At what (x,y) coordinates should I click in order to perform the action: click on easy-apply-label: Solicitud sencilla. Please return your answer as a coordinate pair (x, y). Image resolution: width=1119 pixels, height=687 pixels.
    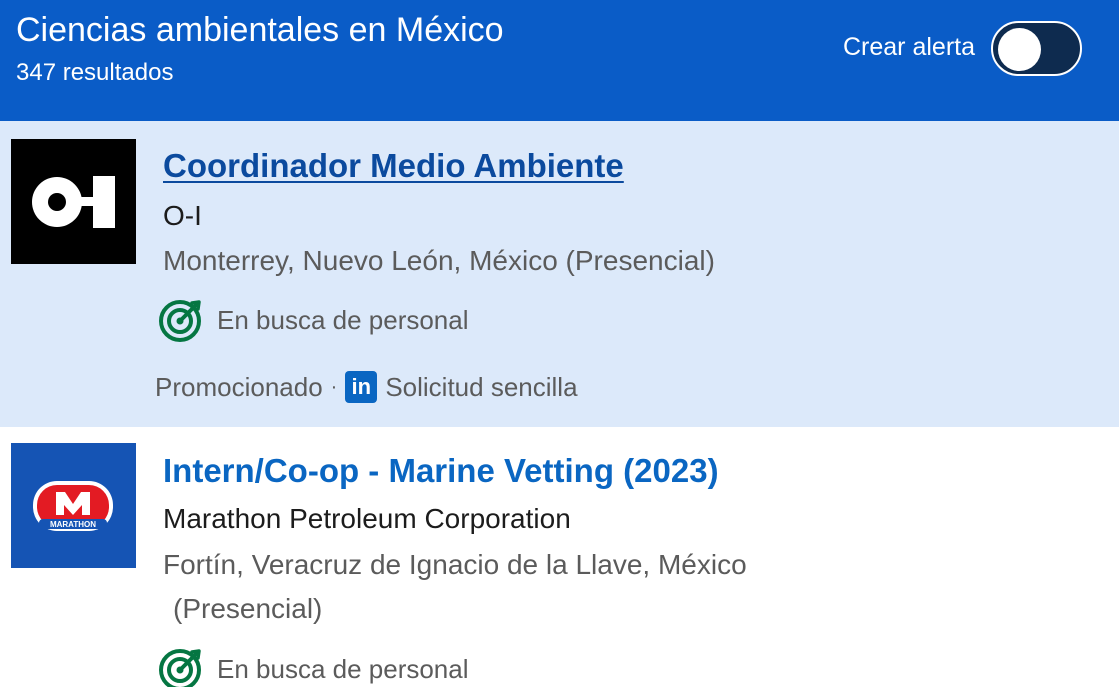
    Looking at the image, I should click on (481, 386).